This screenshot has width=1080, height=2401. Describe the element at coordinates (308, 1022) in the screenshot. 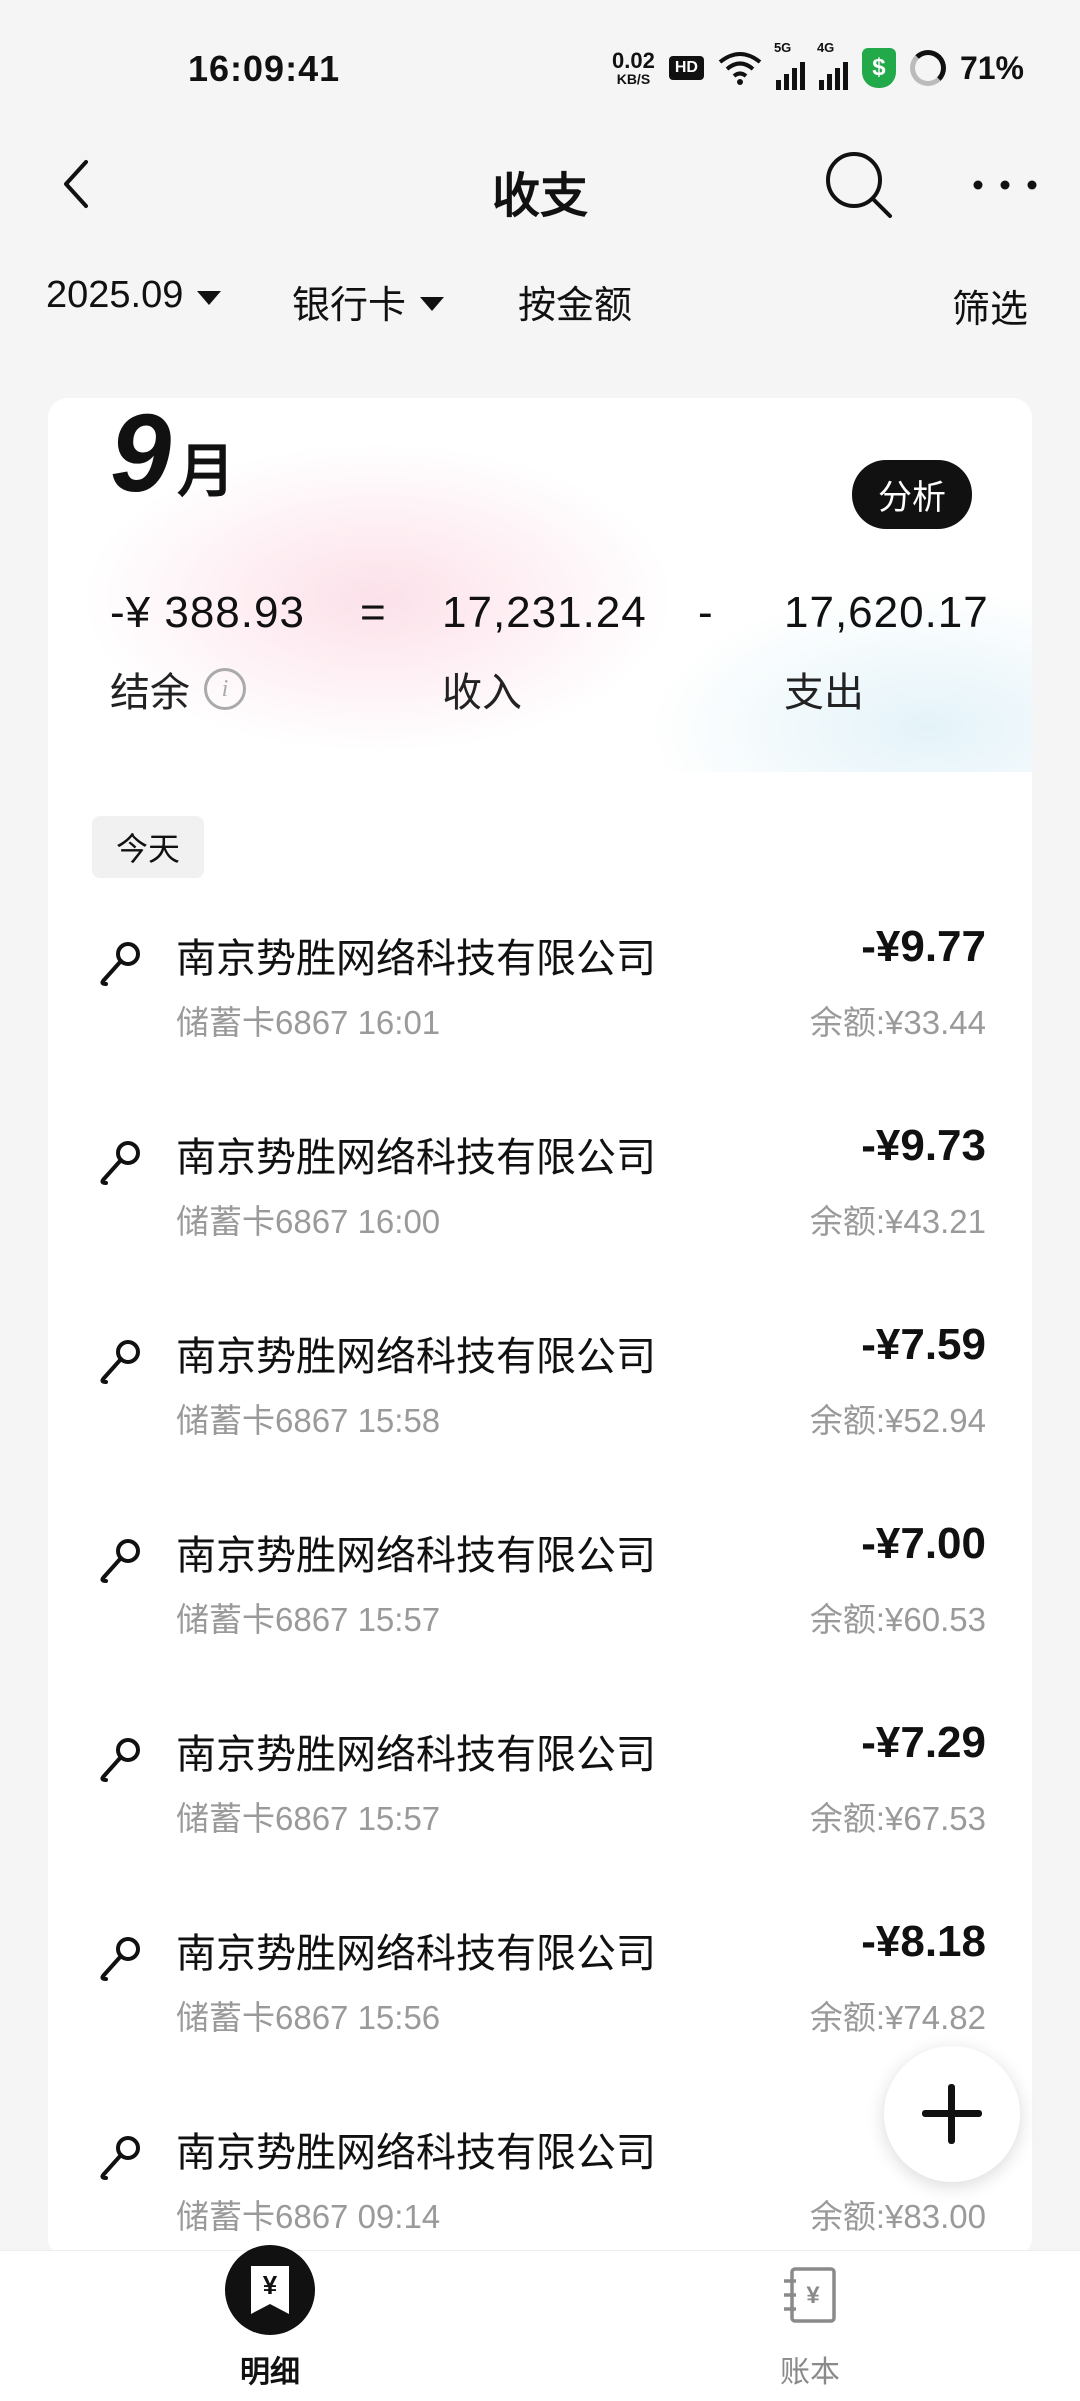

I see `card-and-time: 储蓄卡6867 16:01` at that location.